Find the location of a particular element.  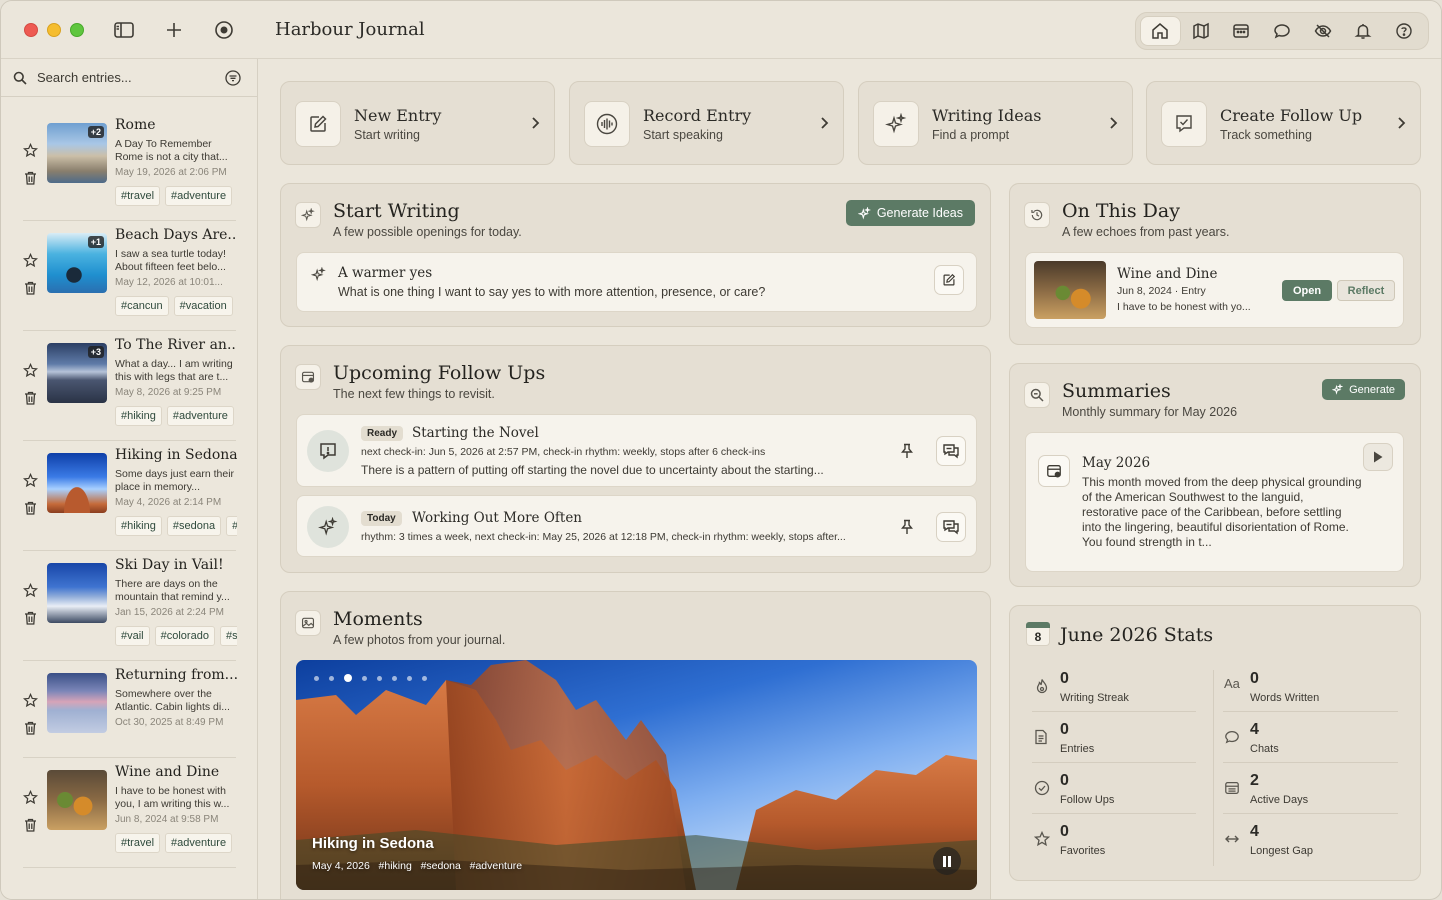

nav-chat-button is located at coordinates (1282, 31).